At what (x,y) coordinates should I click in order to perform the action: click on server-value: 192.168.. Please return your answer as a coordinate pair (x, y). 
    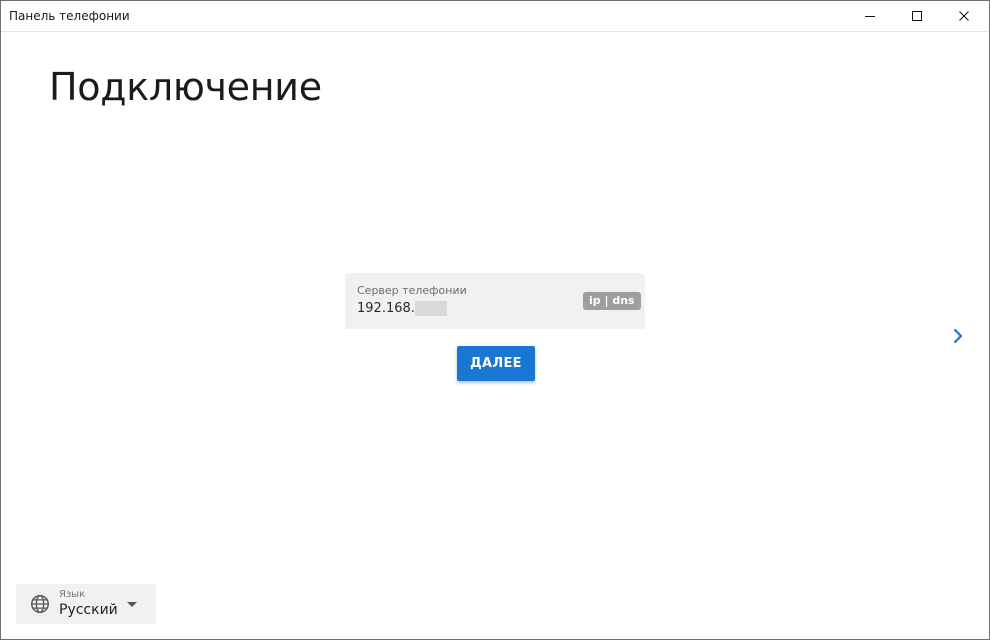
    Looking at the image, I should click on (386, 308).